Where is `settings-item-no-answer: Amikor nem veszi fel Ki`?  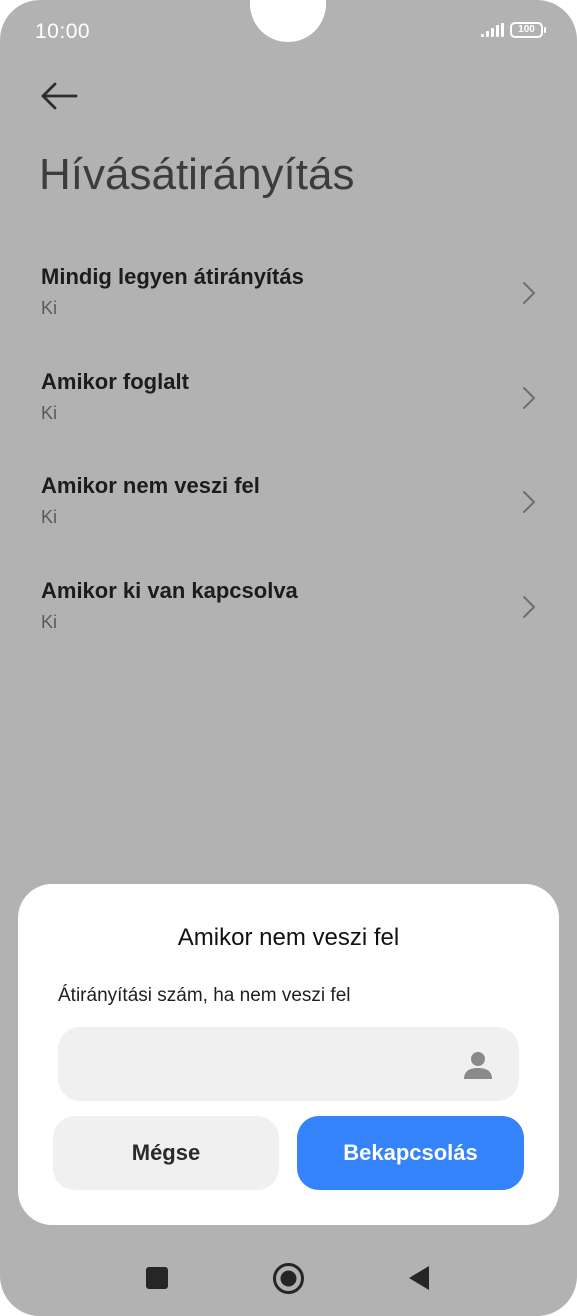
settings-item-no-answer: Amikor nem veszi fel Ki is located at coordinates (288, 519).